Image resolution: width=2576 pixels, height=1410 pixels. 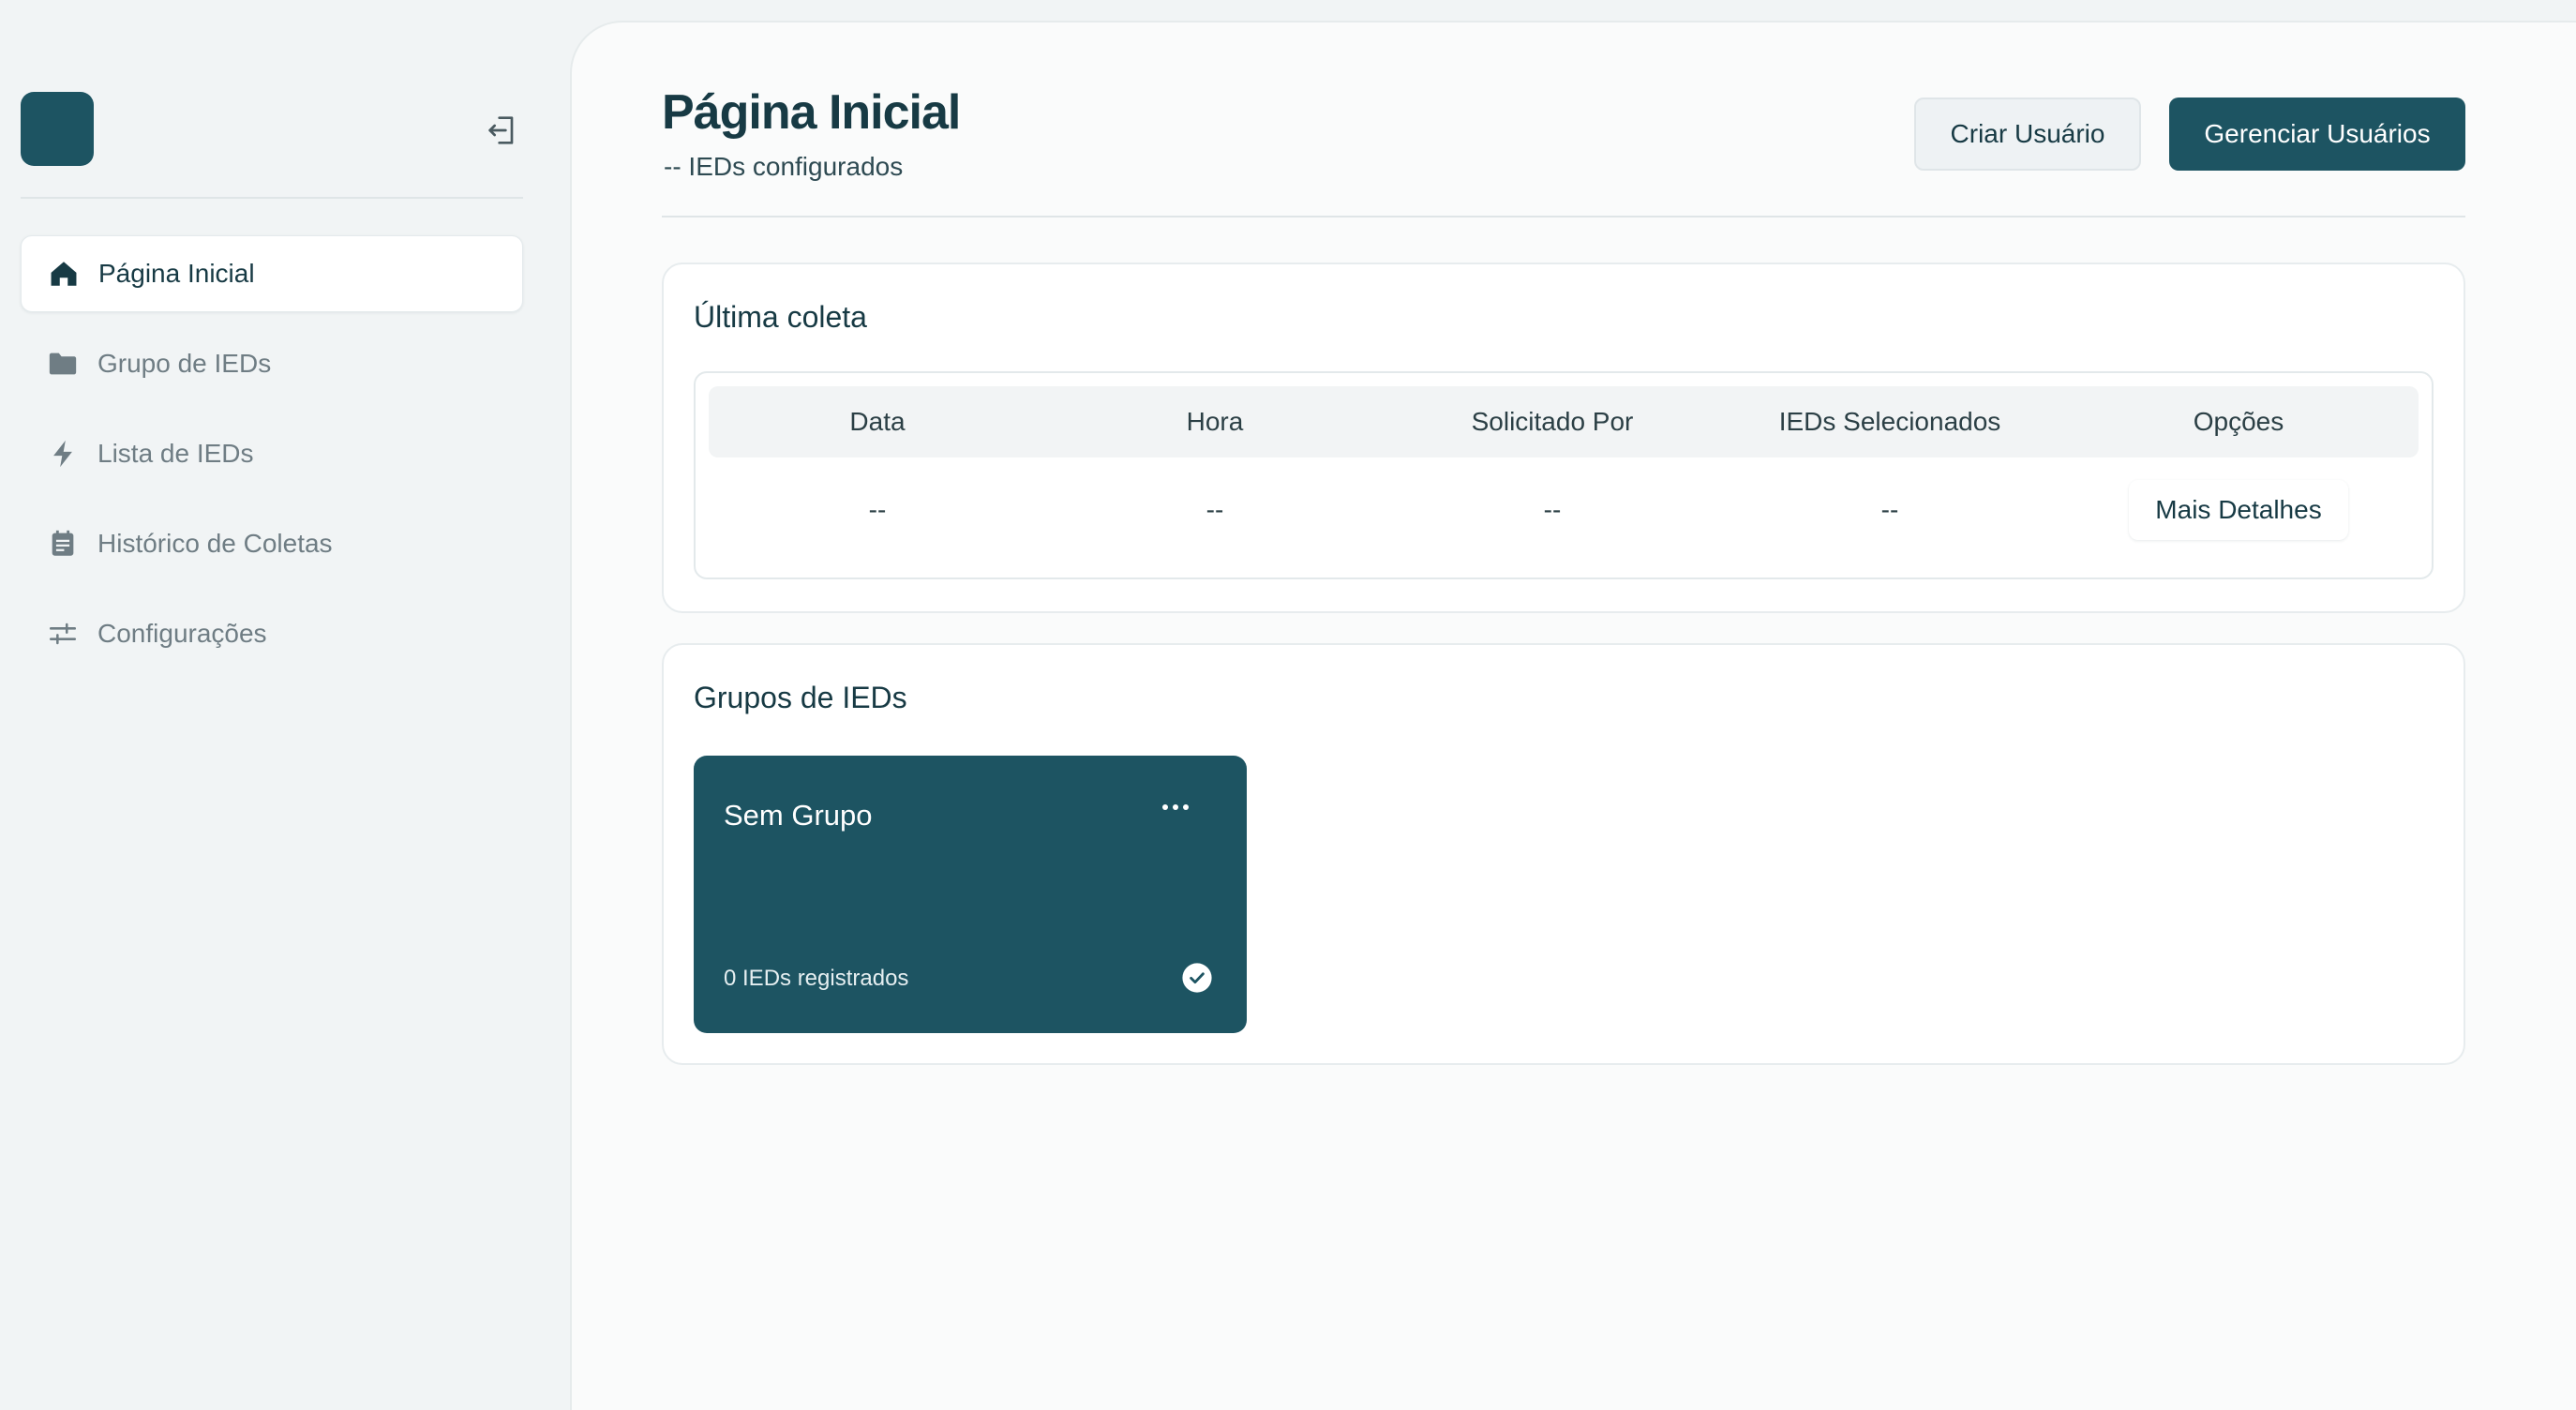 What do you see at coordinates (784, 166) in the screenshot?
I see `page-subtitle: -- IEDs configurados` at bounding box center [784, 166].